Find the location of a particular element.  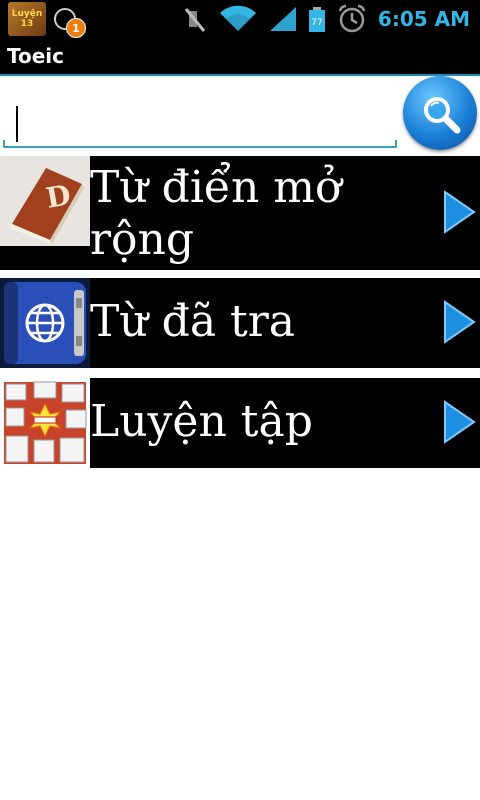

text-cursor is located at coordinates (17, 124).